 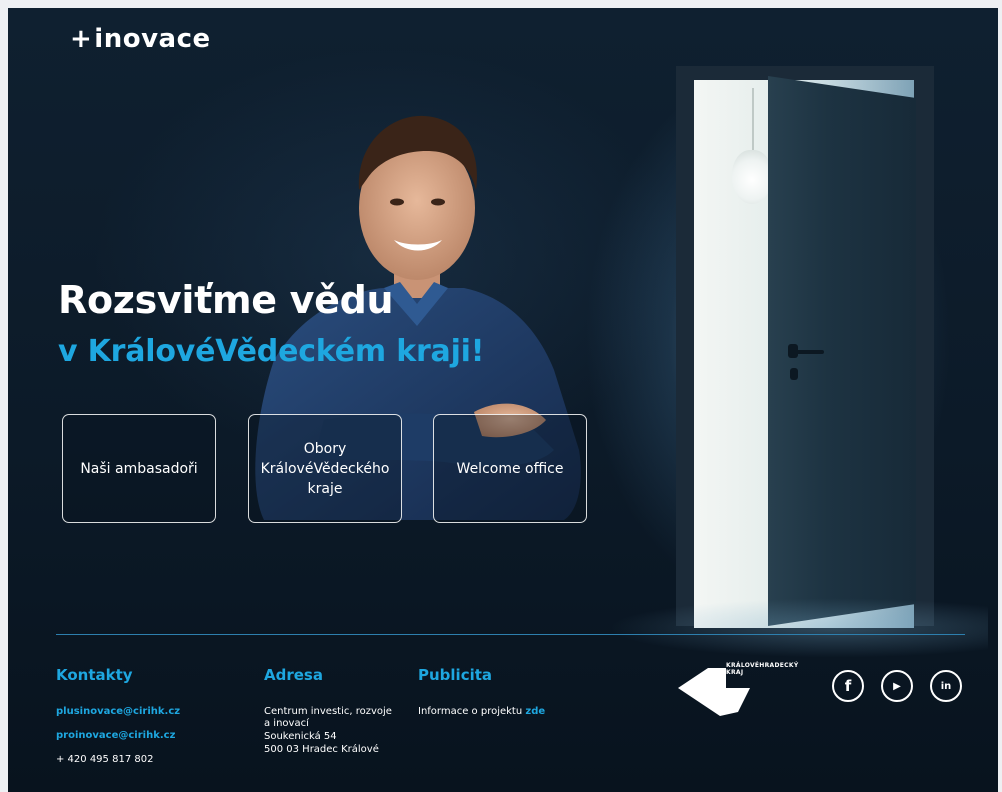 I want to click on ambassadors-card: Naši ambasadoři, so click(x=139, y=468).